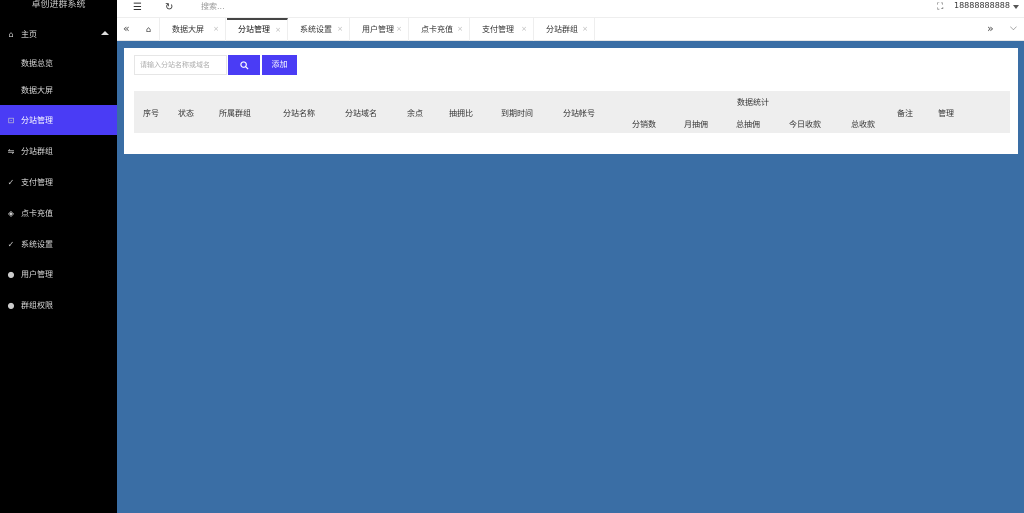 This screenshot has width=1024, height=513. I want to click on tab-users: 用户管理 ×, so click(380, 29).